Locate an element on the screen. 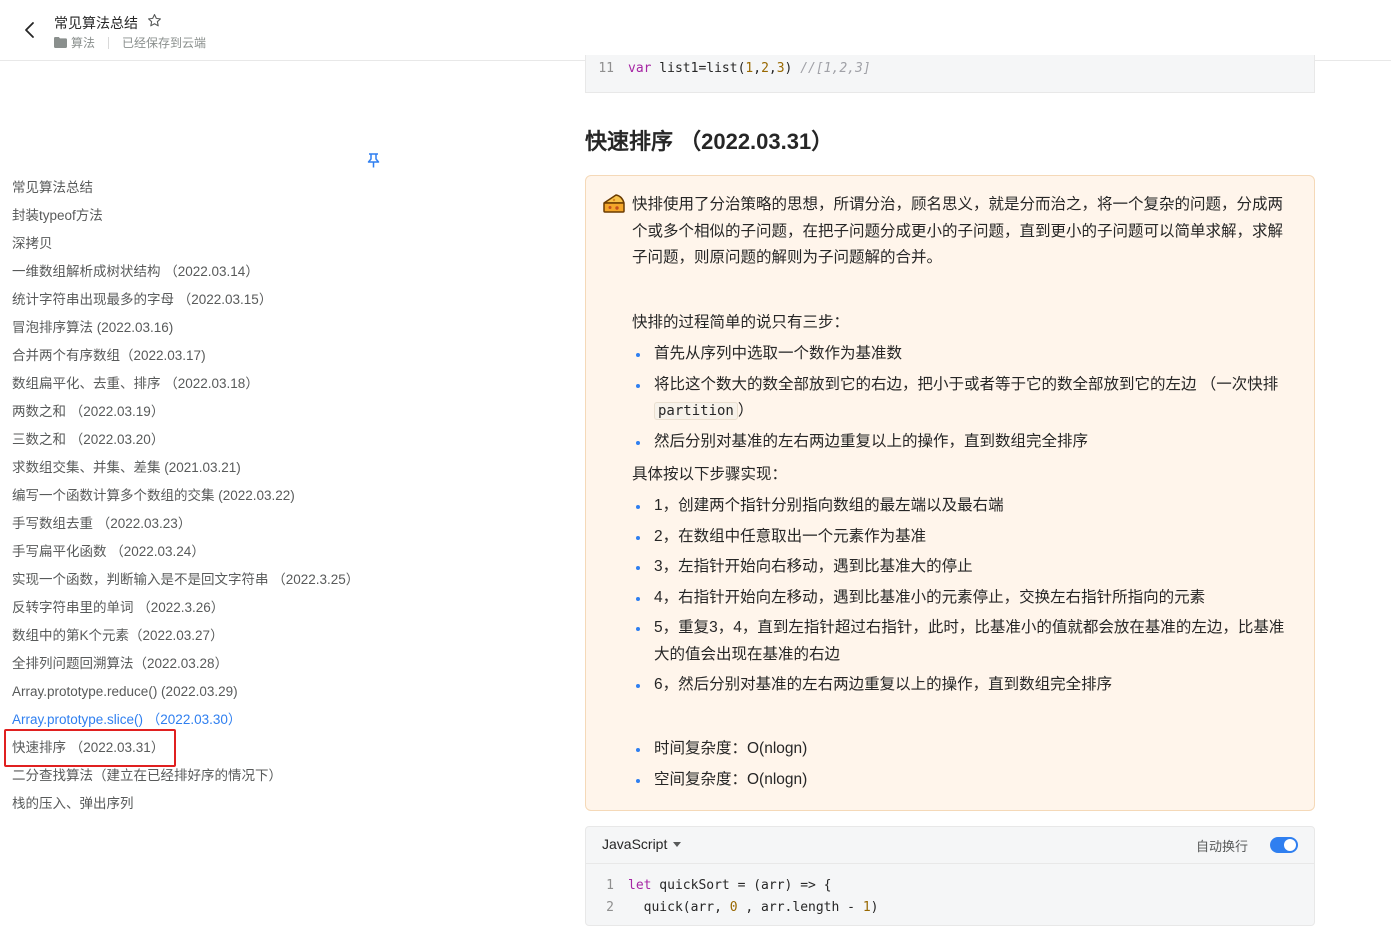 The width and height of the screenshot is (1391, 926). steps-heading: 快排的过程简单的说只有三步： is located at coordinates (741, 322).